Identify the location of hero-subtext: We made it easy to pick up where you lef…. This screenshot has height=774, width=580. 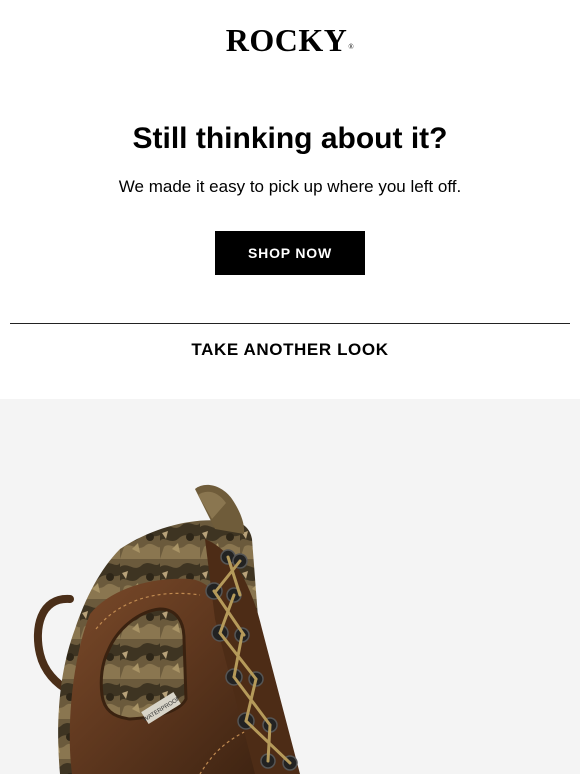
(290, 186).